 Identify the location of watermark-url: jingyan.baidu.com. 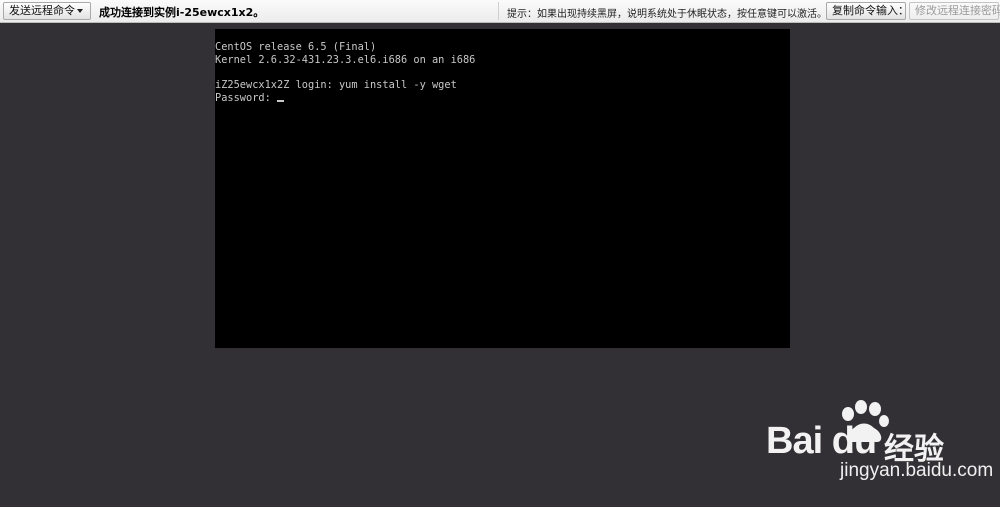
(917, 470).